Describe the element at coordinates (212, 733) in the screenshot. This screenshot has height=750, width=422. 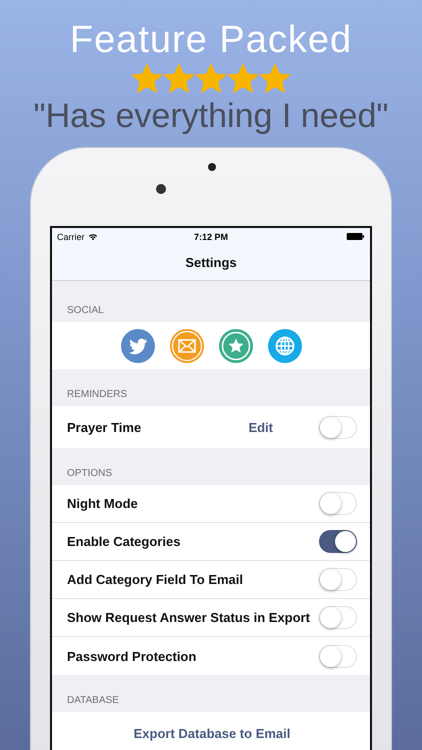
I see `export-button: Export Database to Email` at that location.